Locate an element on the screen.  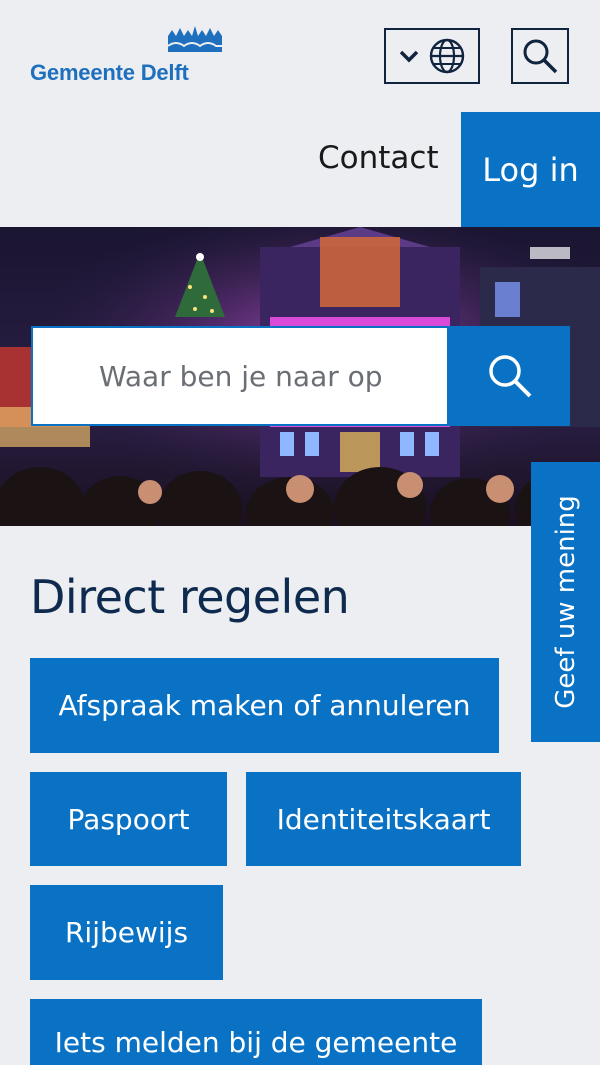
contact-link: Contact is located at coordinates (378, 158).